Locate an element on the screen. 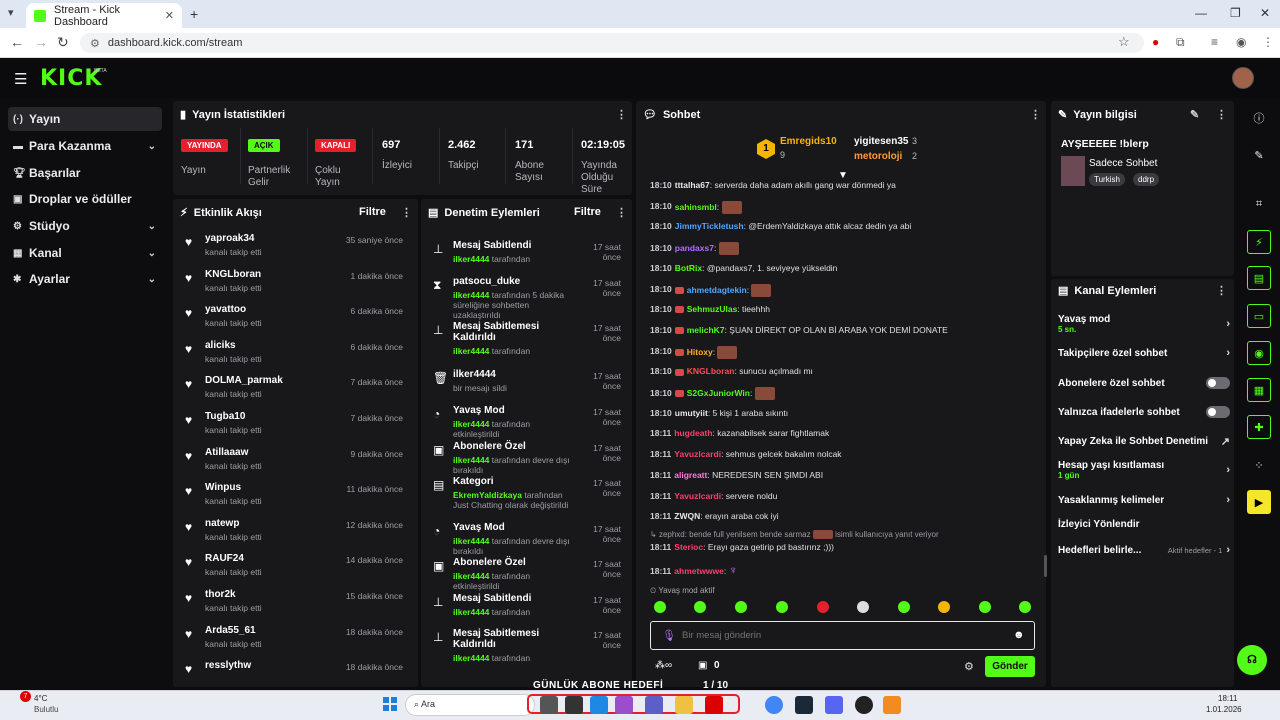  document-icon: ▤ is located at coordinates (1259, 278).